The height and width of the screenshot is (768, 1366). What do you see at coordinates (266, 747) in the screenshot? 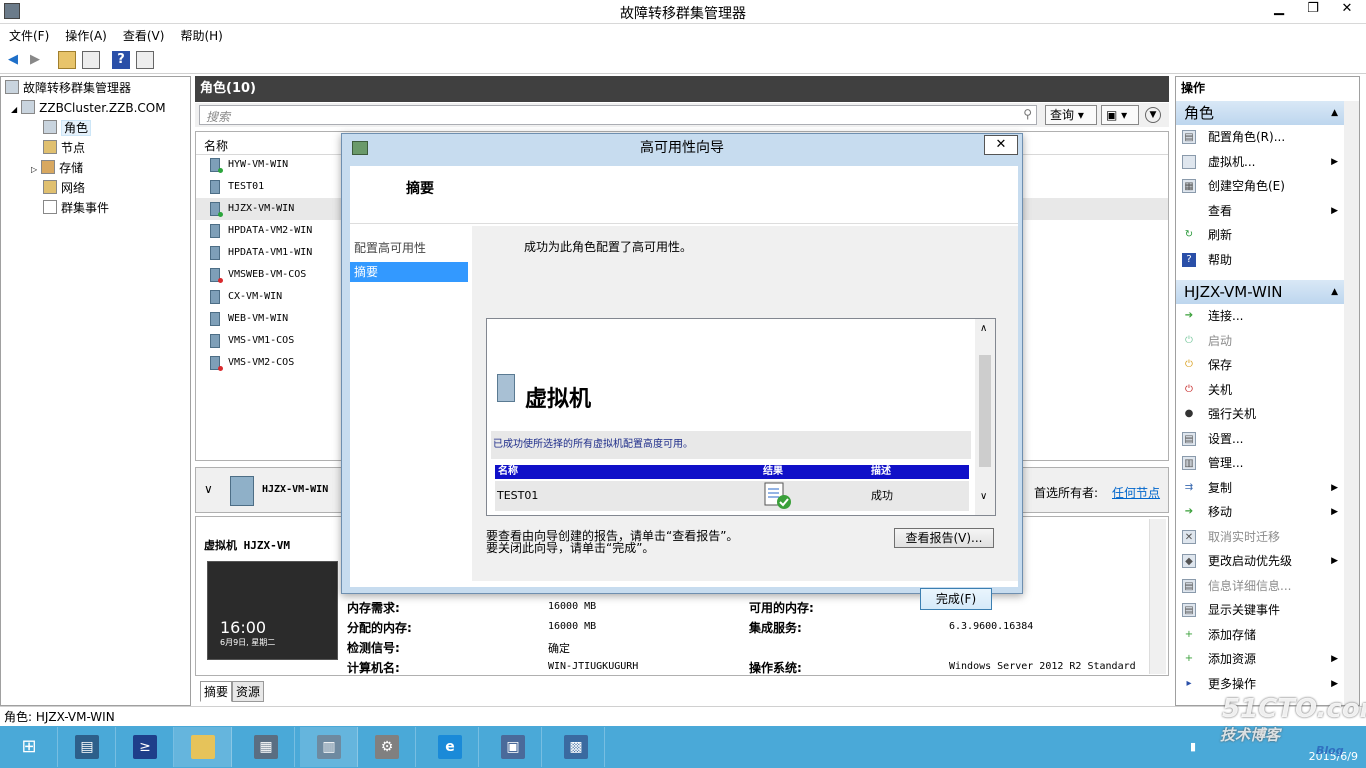
I see `taskbar-hyperv: ▦` at bounding box center [266, 747].